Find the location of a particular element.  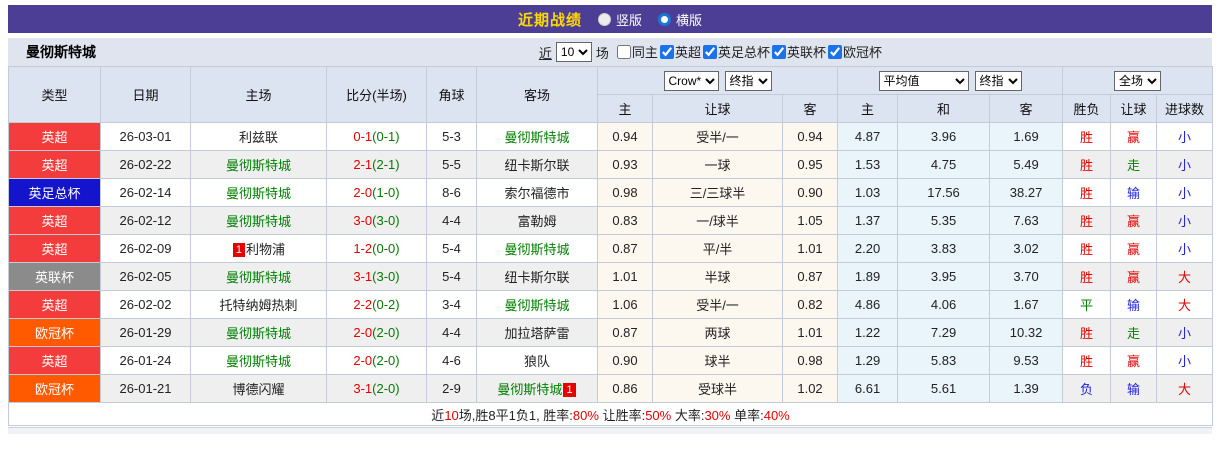

halftime-score: (0-1) is located at coordinates (386, 136).